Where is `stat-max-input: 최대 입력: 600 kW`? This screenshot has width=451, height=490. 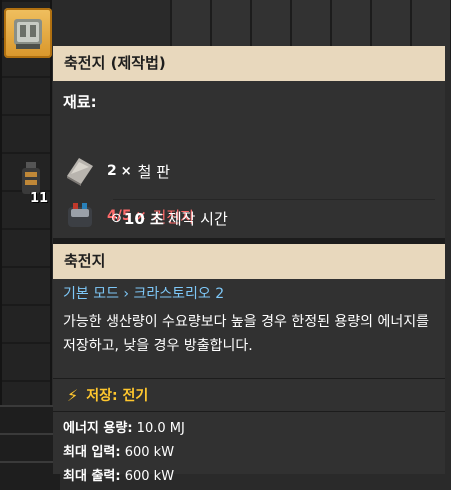 stat-max-input: 최대 입력: 600 kW is located at coordinates (118, 450).